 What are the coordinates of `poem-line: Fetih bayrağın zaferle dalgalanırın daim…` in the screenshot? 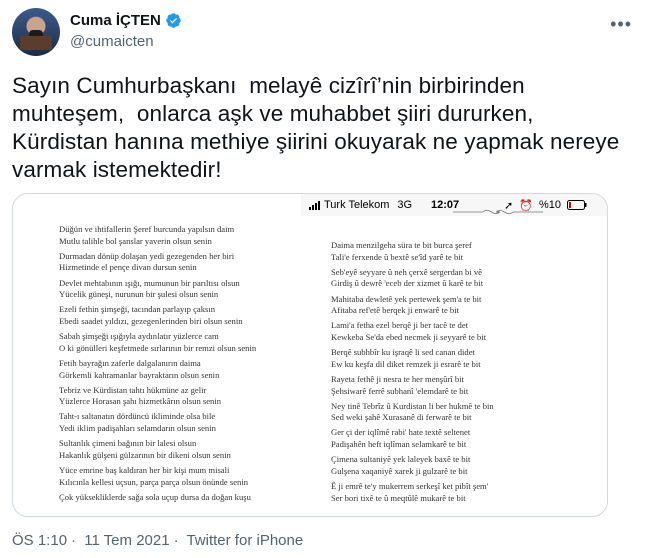 It's located at (130, 362).